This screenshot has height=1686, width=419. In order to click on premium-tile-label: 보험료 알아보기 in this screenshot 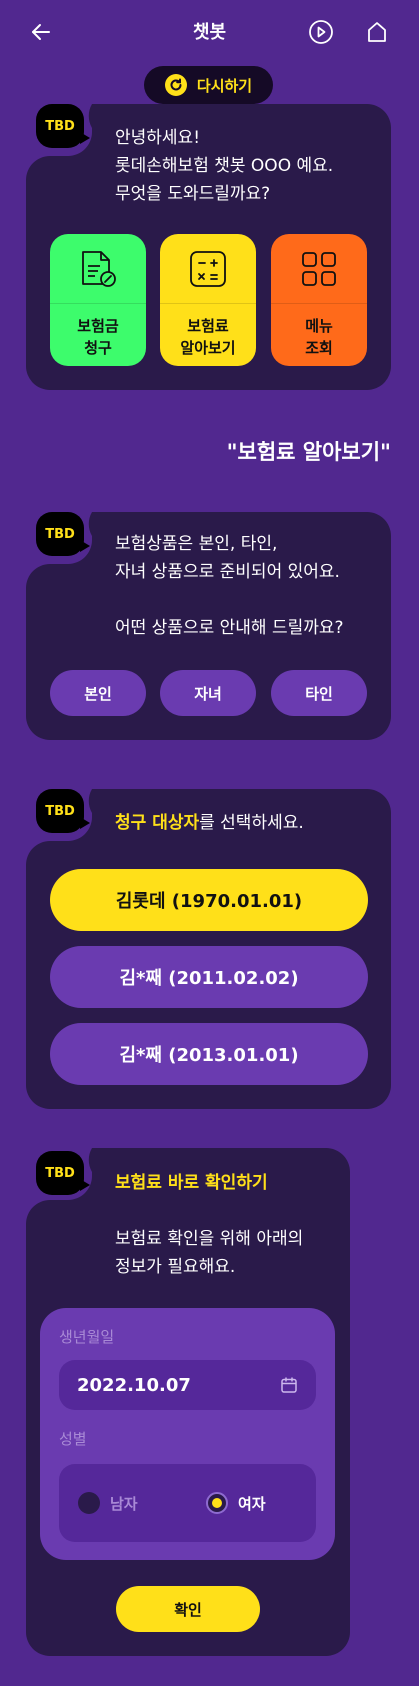, I will do `click(208, 337)`.